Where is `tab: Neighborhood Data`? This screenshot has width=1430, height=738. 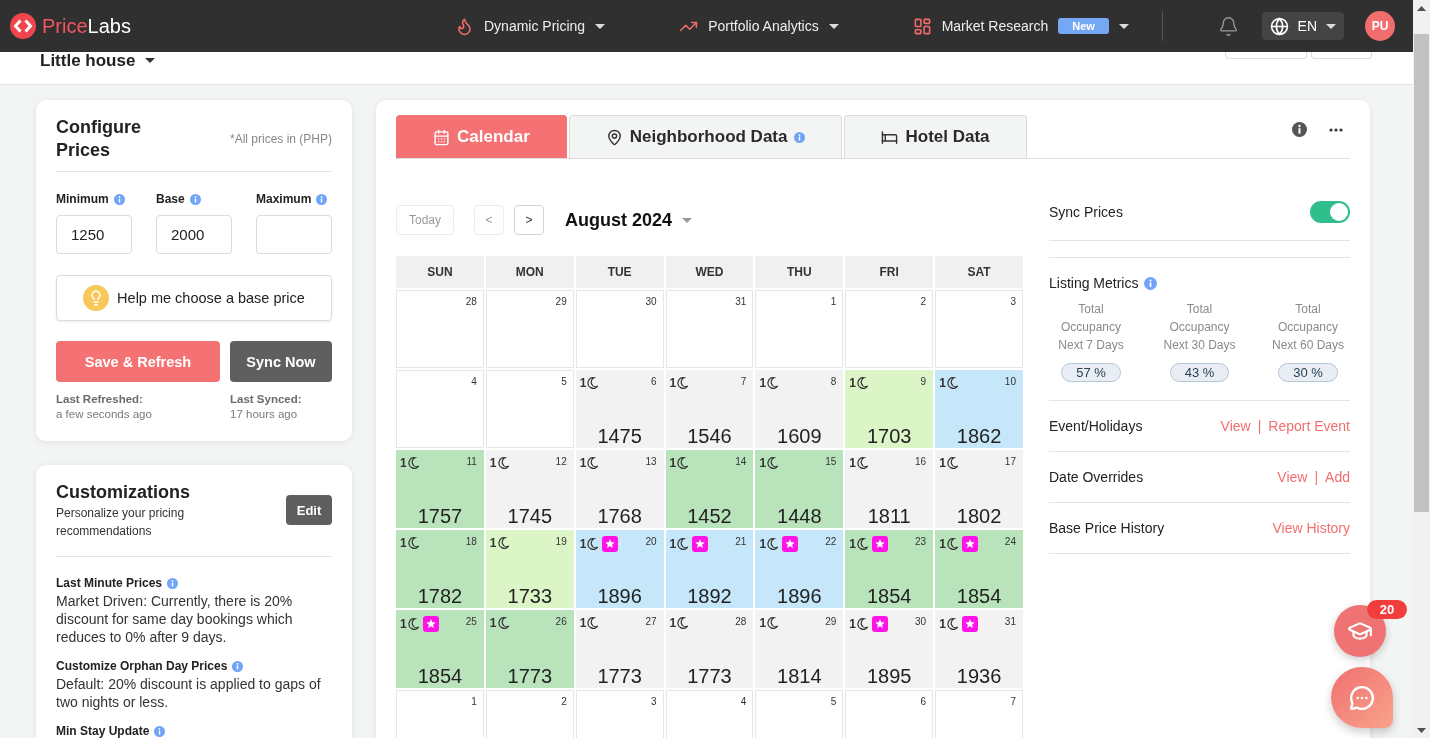 tab: Neighborhood Data is located at coordinates (705, 136).